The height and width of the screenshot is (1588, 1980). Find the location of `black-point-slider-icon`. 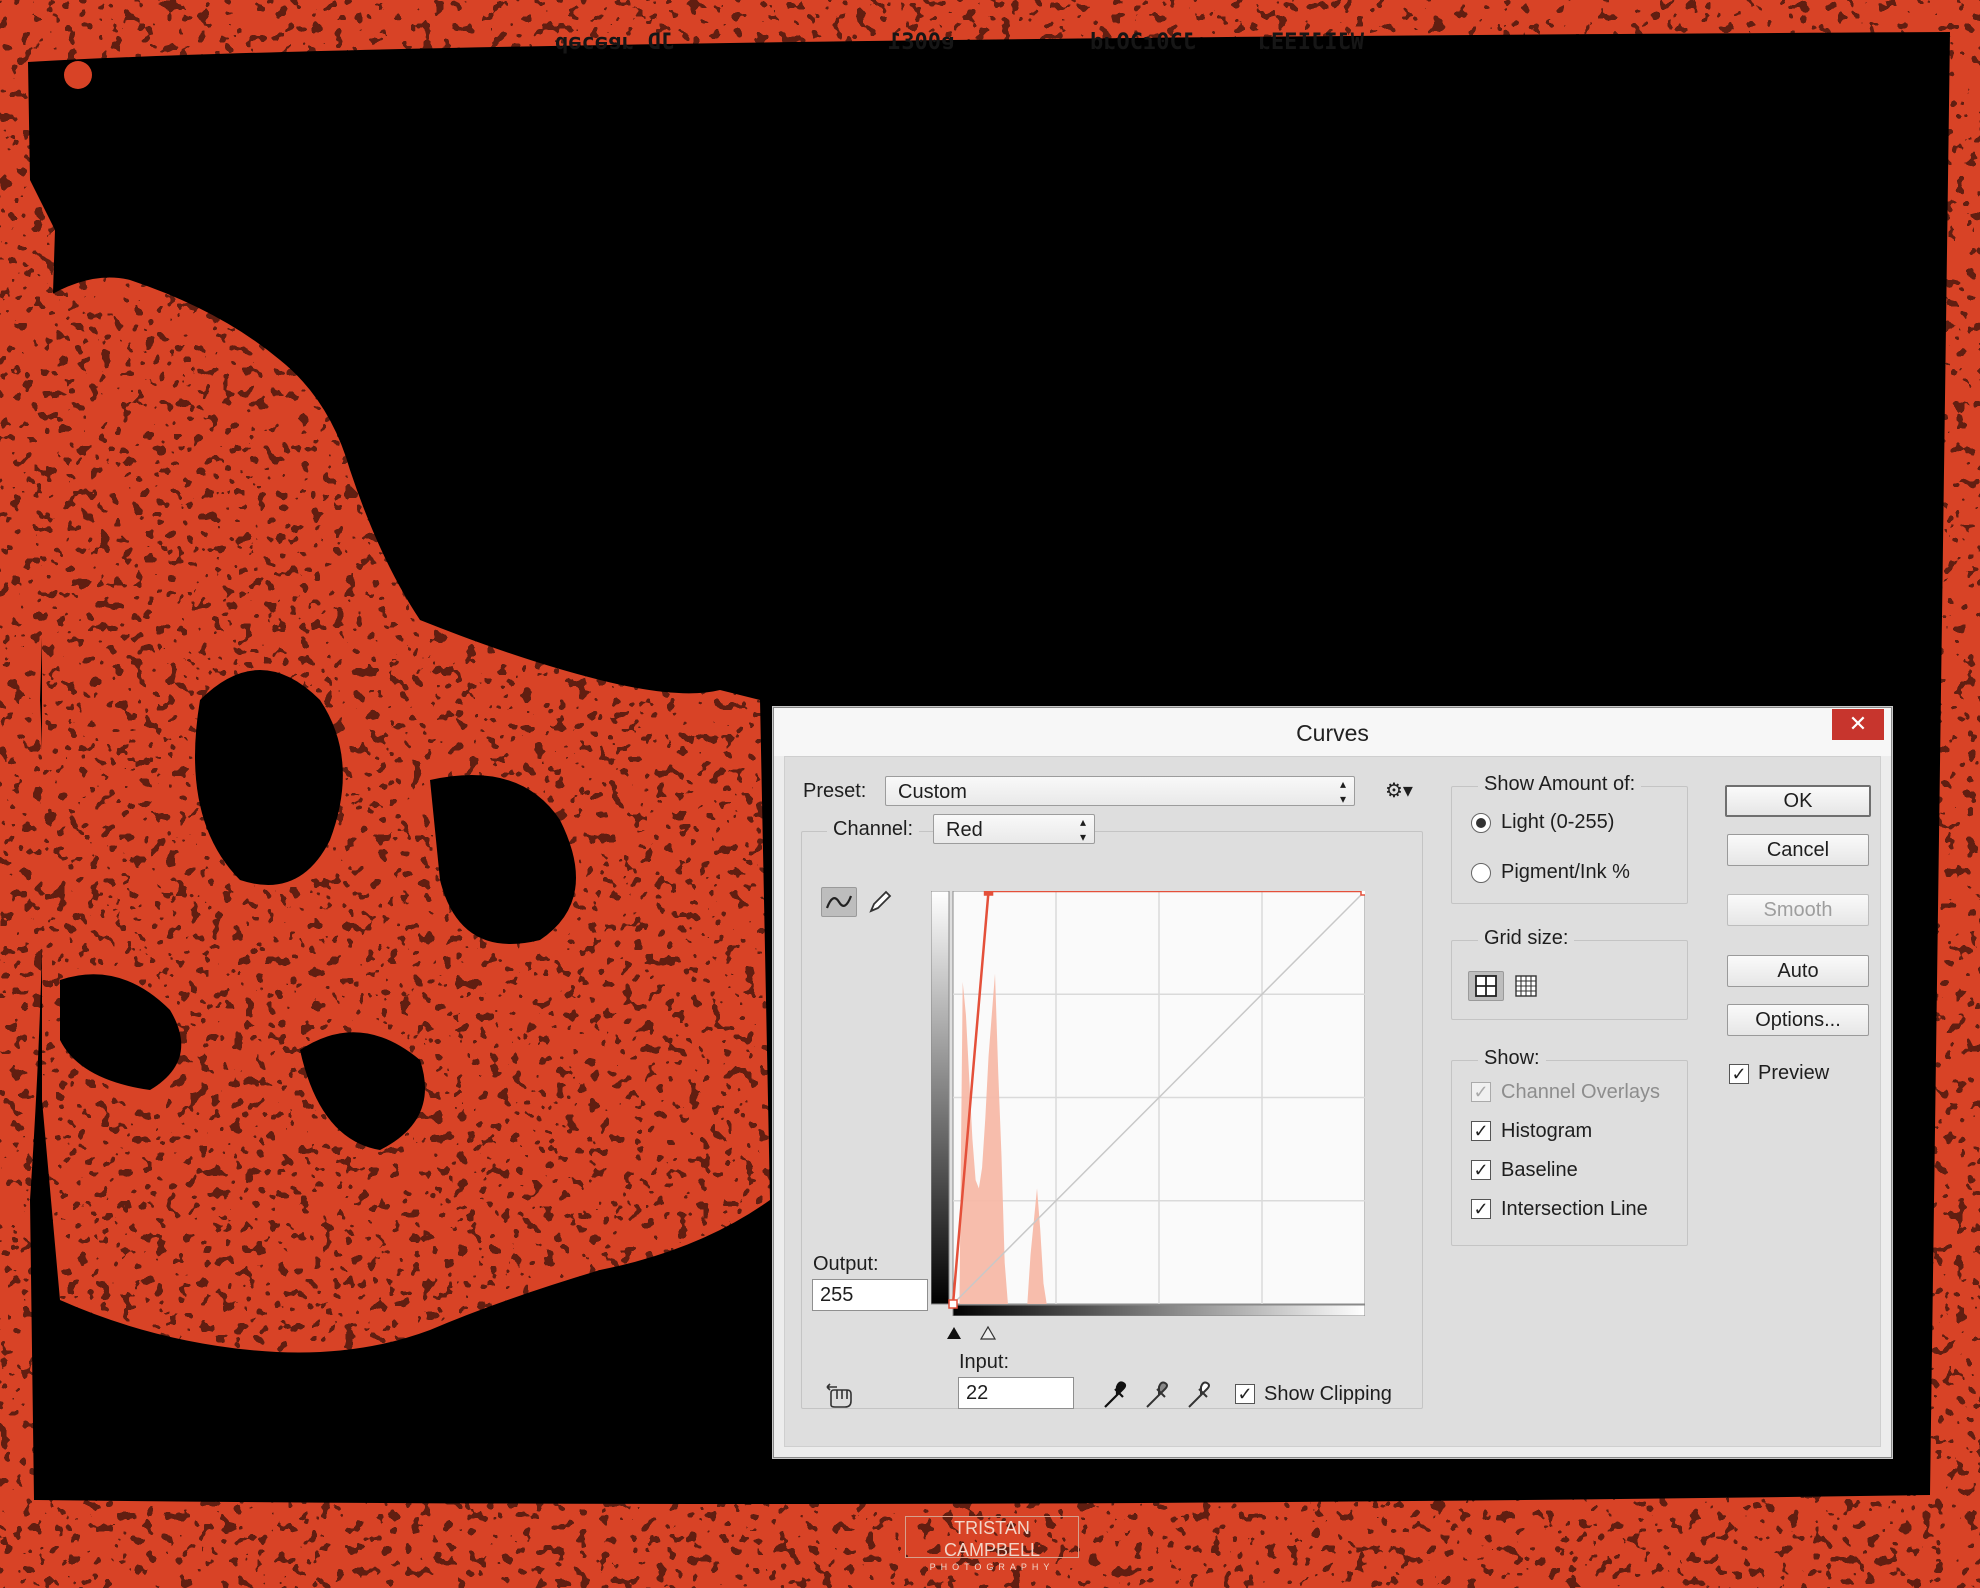

black-point-slider-icon is located at coordinates (954, 1333).